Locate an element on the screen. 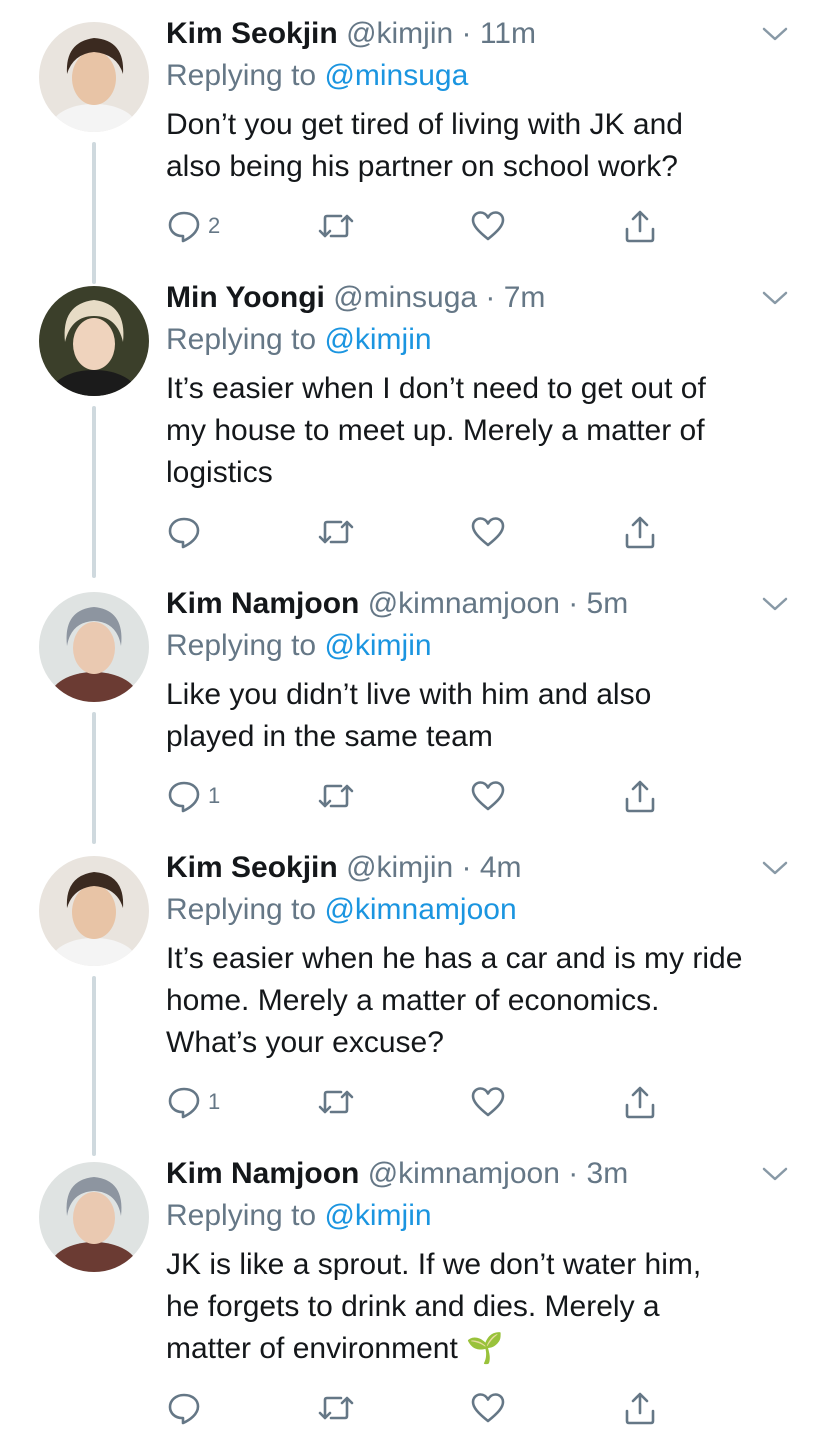 This screenshot has height=1441, width=828. tweet-header: Kim Seokjin @kimjin · 4m is located at coordinates (344, 868).